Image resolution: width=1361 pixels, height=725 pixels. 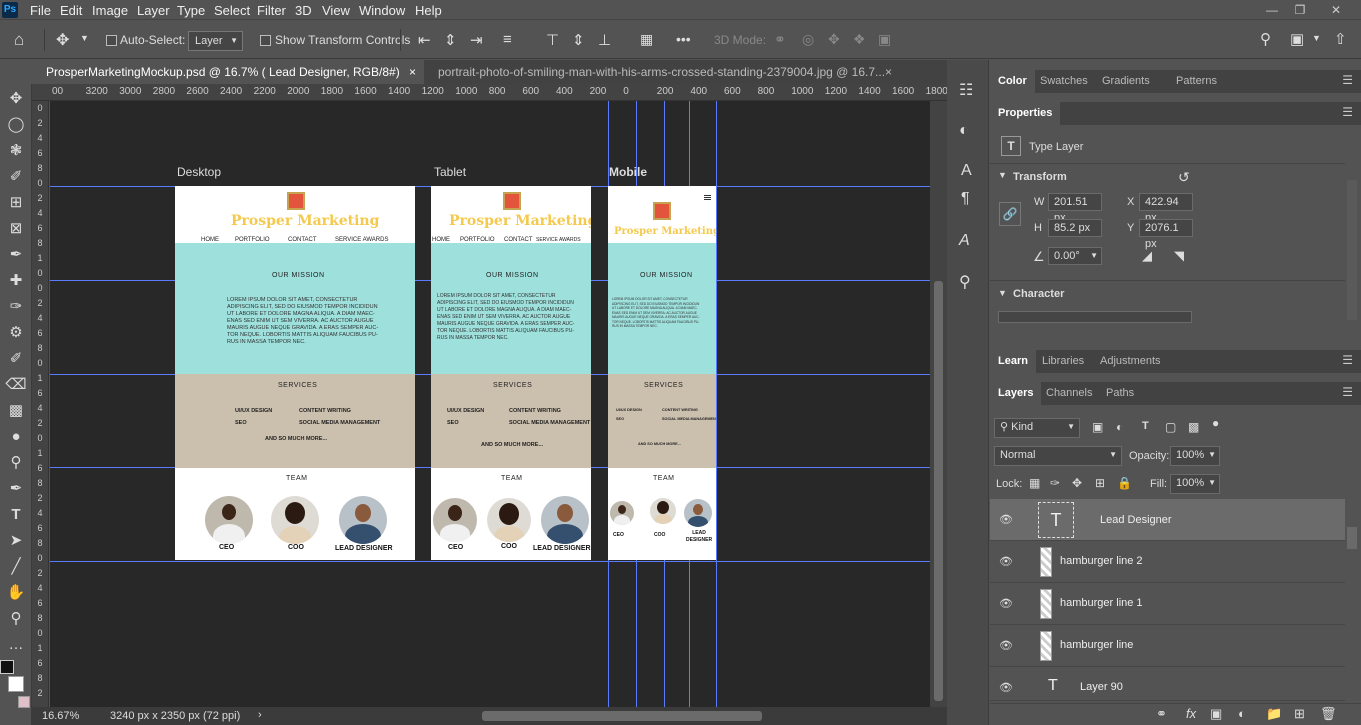 I want to click on show-transform-checkbox, so click(x=265, y=40).